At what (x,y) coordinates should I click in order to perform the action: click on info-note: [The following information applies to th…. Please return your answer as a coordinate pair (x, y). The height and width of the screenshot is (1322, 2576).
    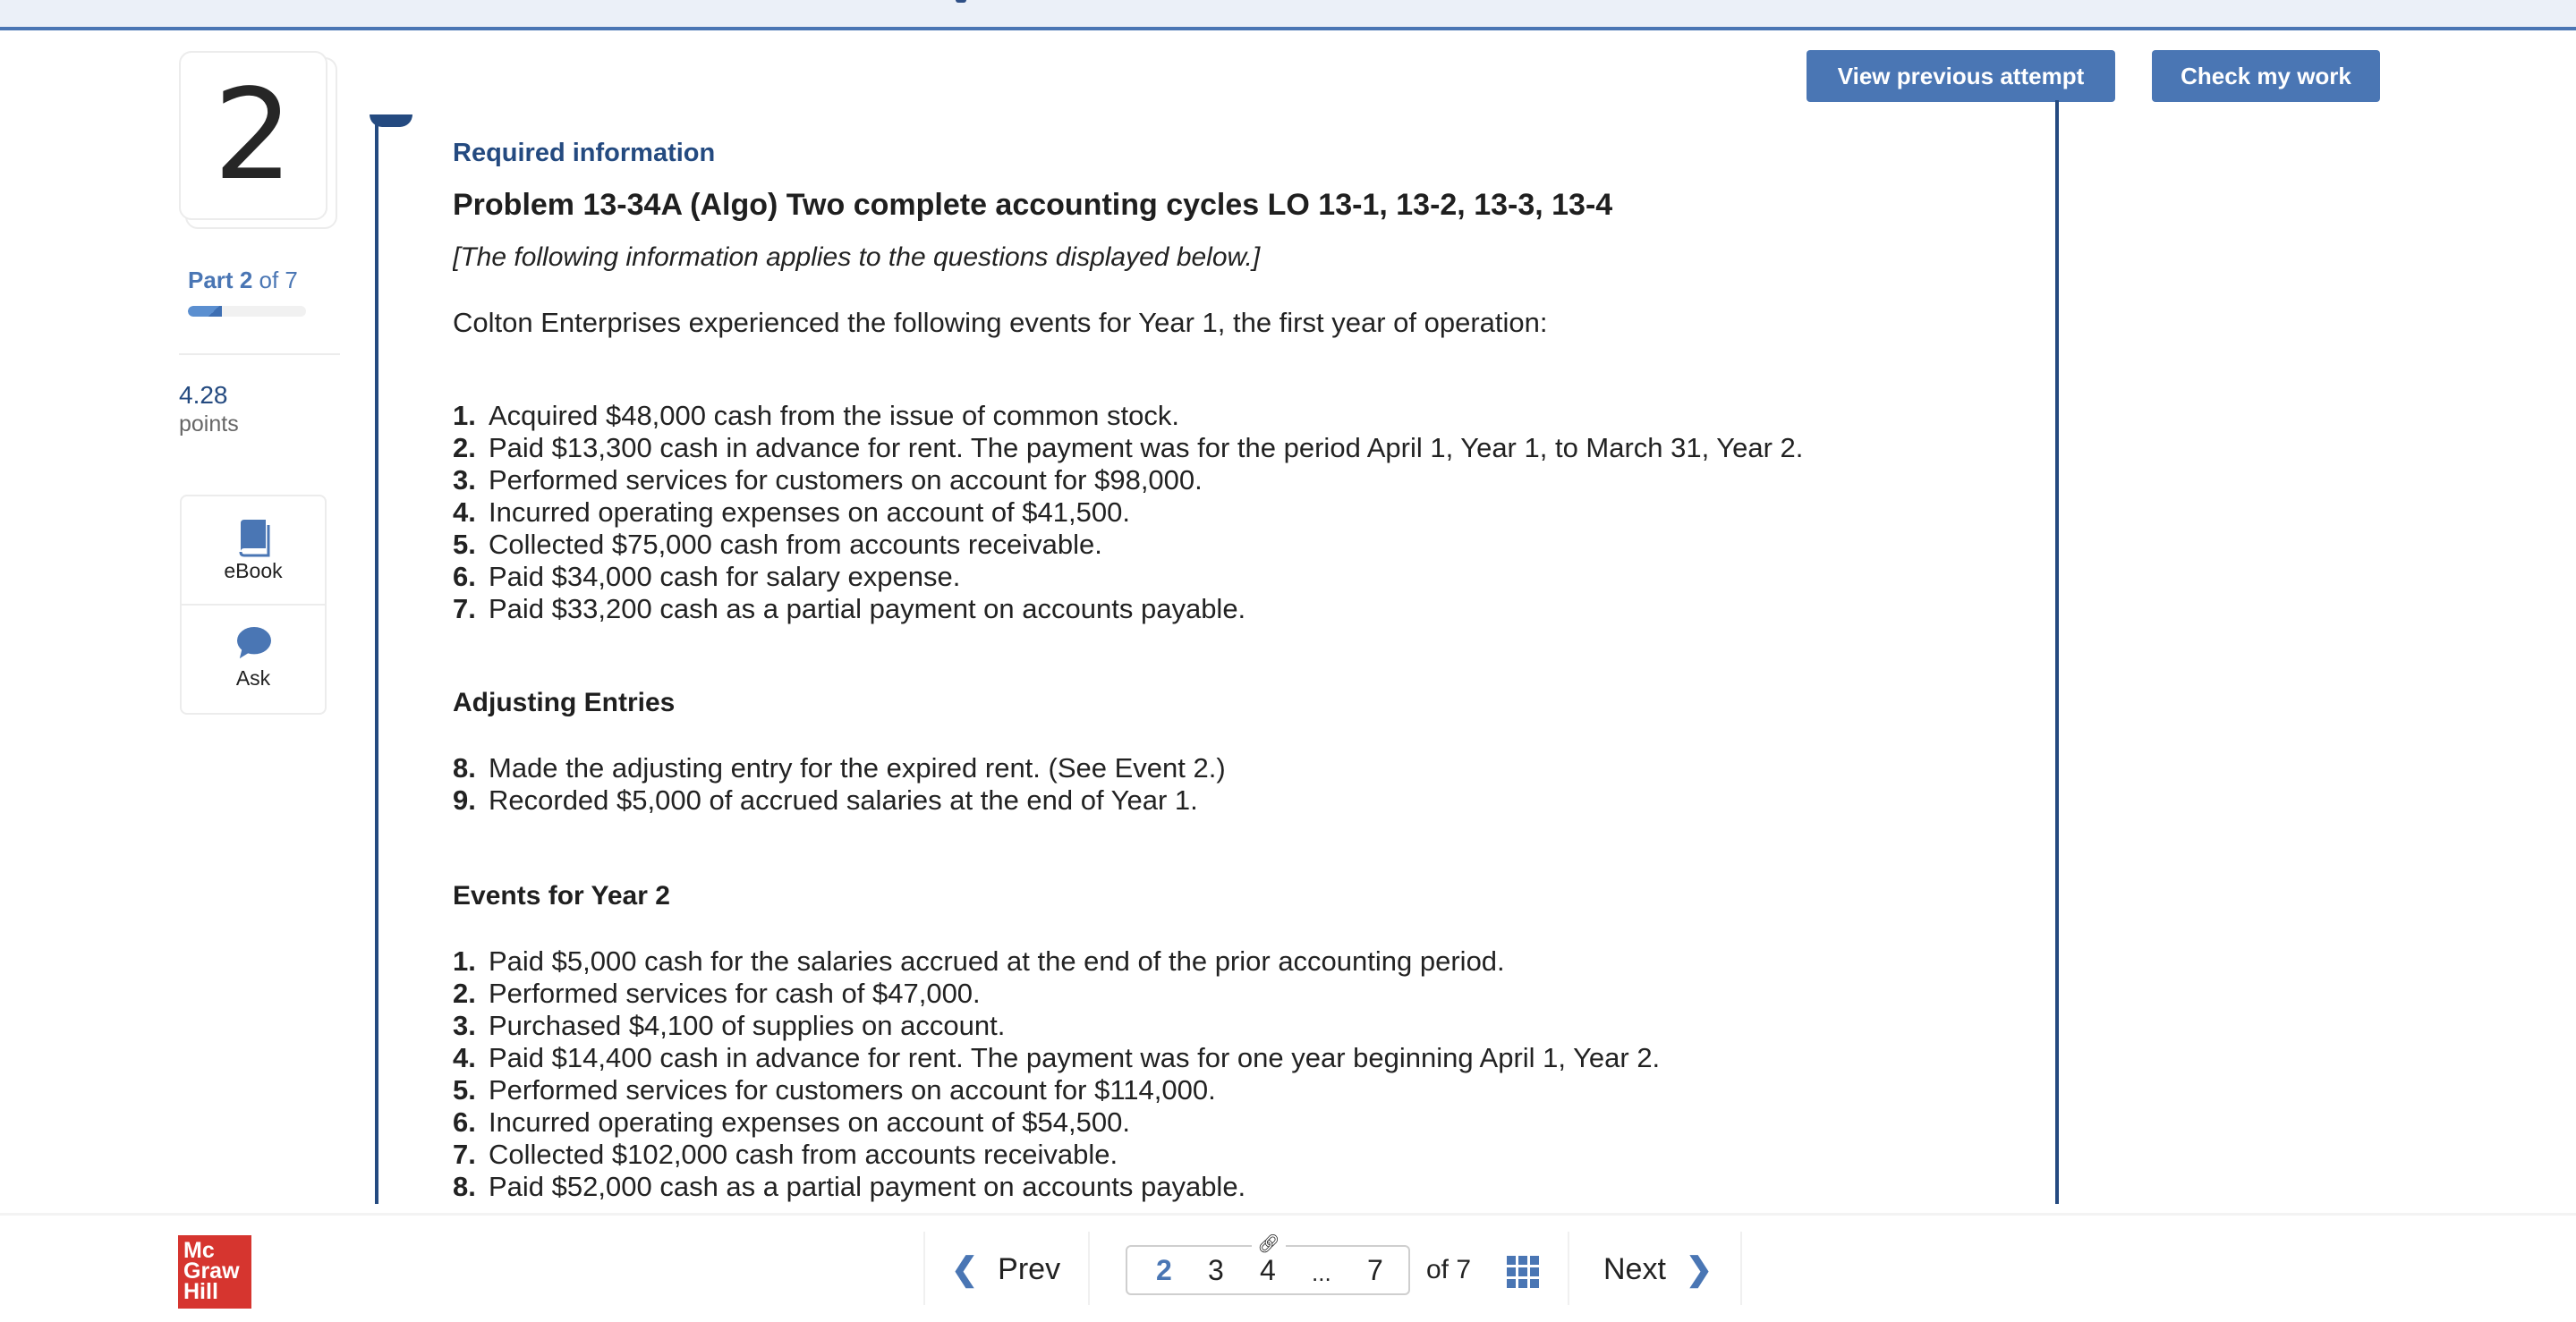
    Looking at the image, I should click on (857, 257).